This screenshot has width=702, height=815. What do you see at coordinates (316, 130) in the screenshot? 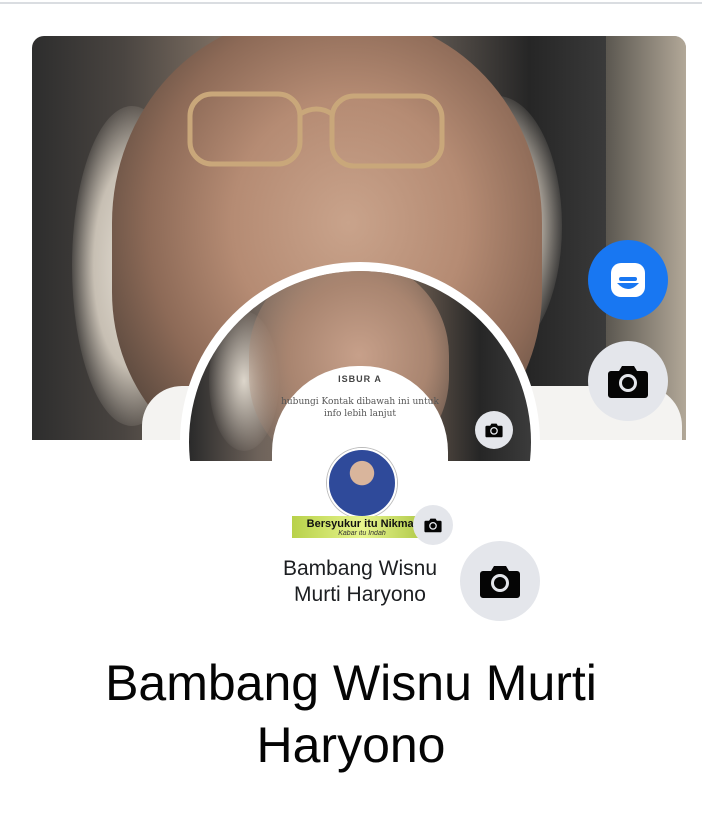
I see `cover-glasses` at bounding box center [316, 130].